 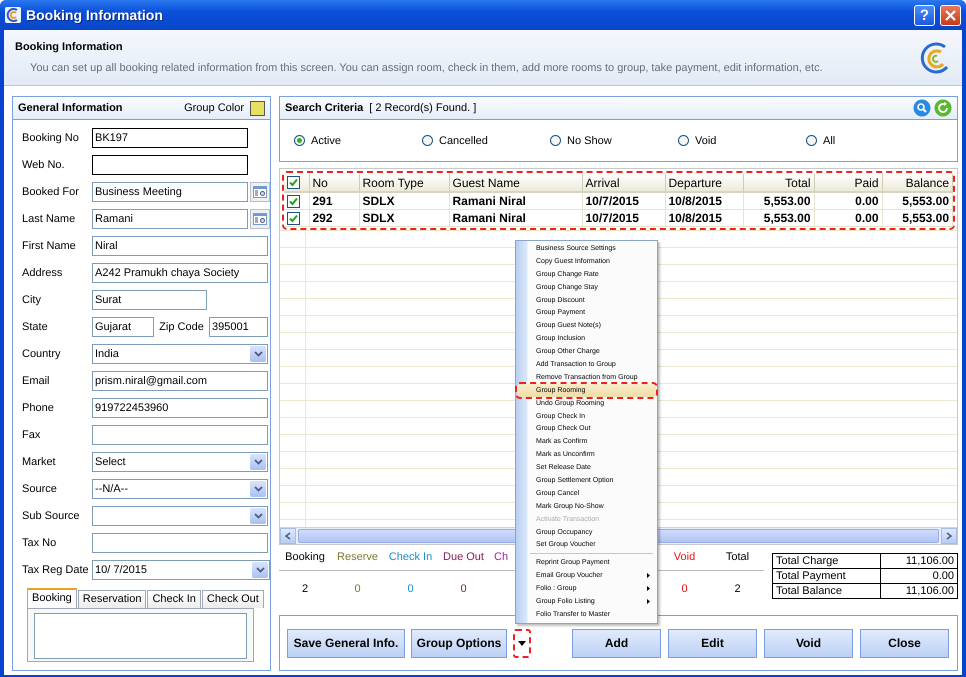 I want to click on field-label: Web No., so click(x=44, y=165).